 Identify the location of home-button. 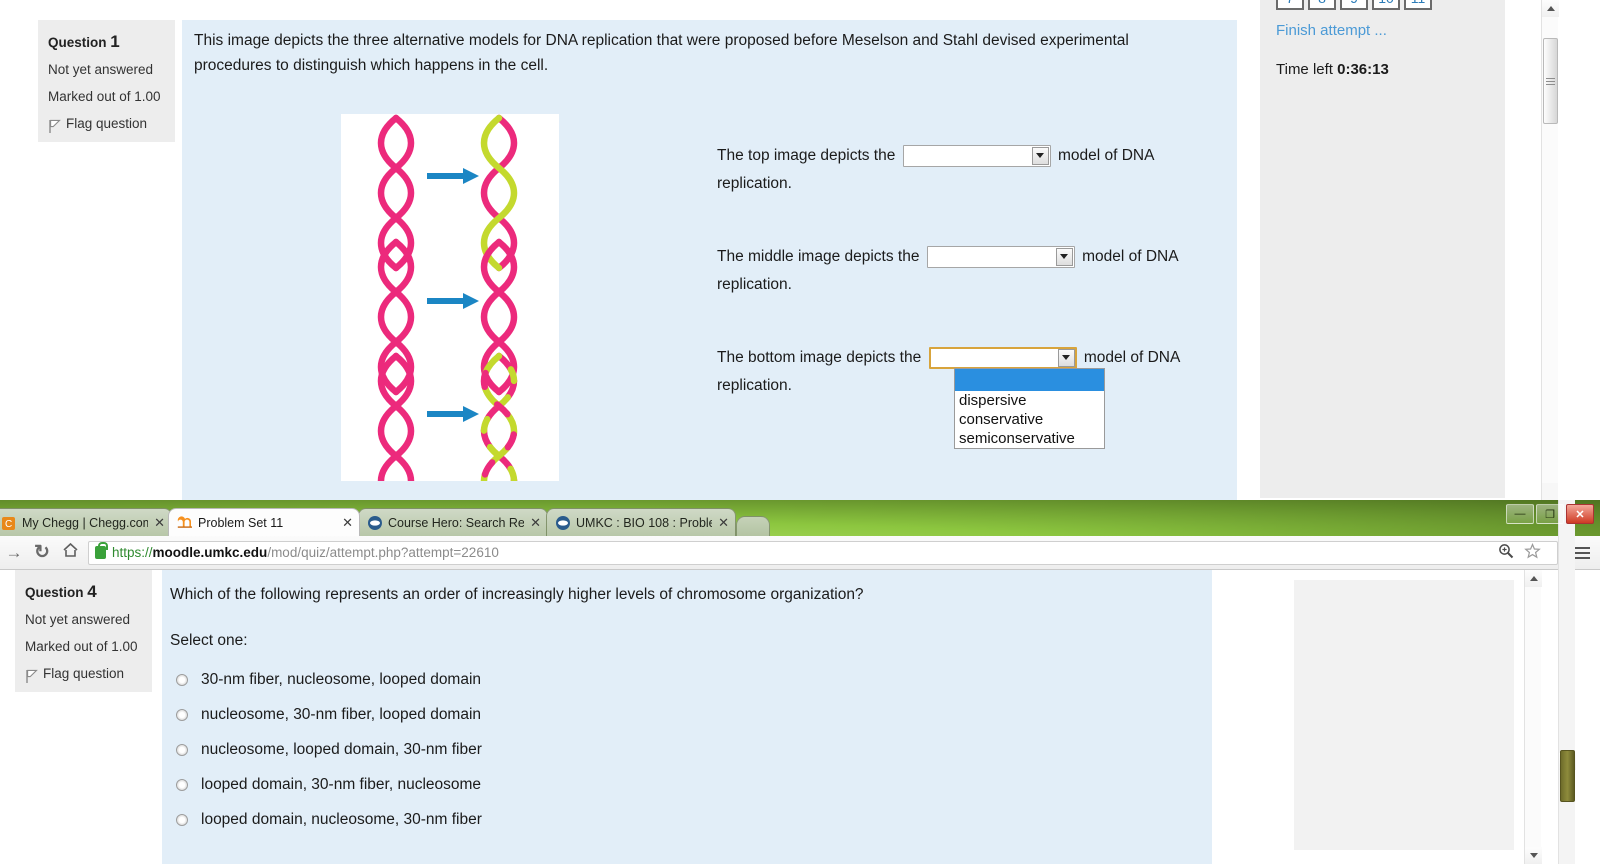
(70, 552).